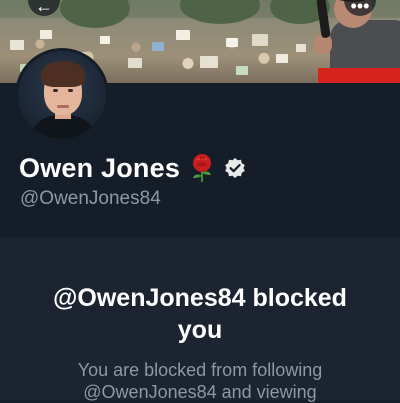  I want to click on avatar-photo, so click(62, 95).